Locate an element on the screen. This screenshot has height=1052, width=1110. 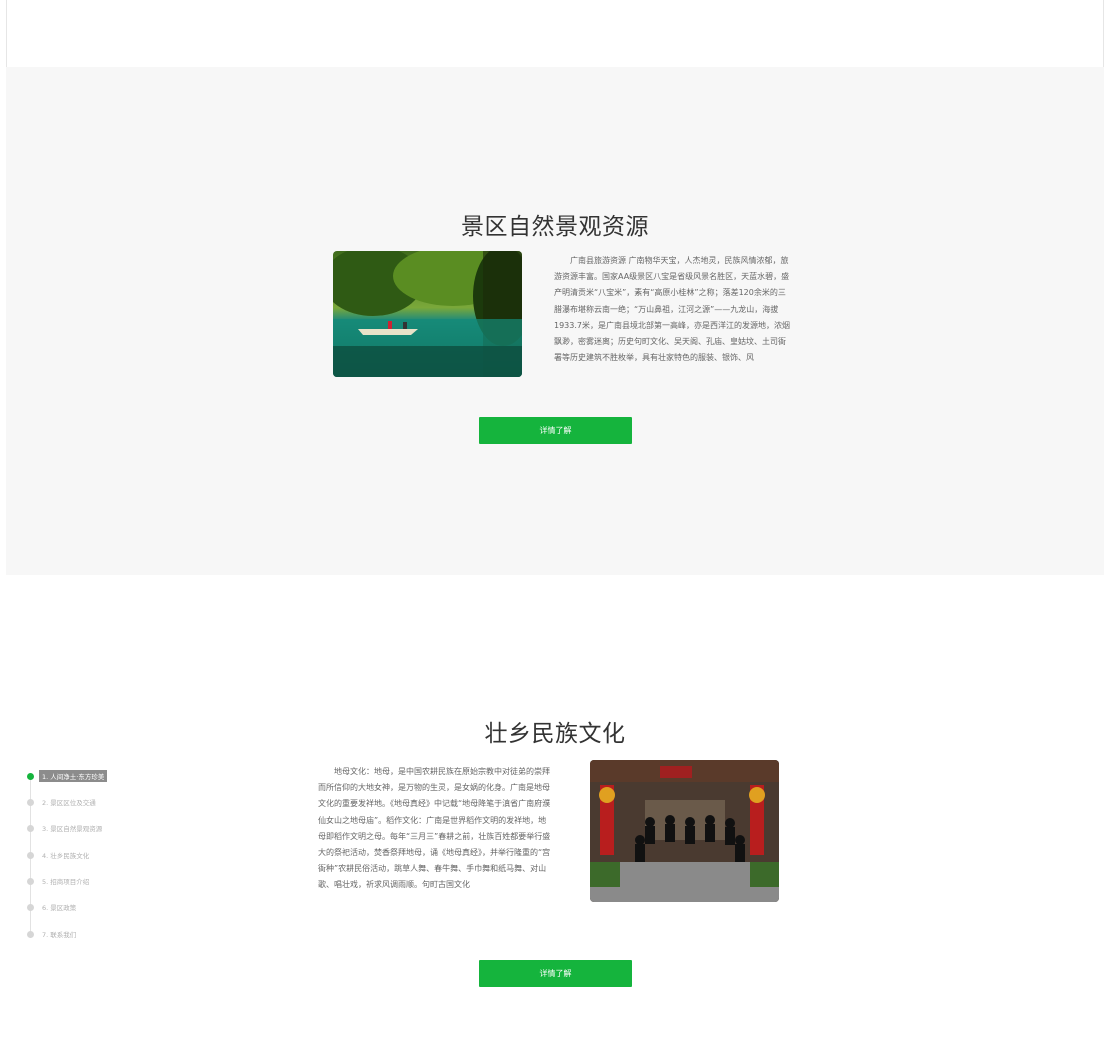
nav-item-4: 4. 壮乡民族文化 is located at coordinates (59, 855).